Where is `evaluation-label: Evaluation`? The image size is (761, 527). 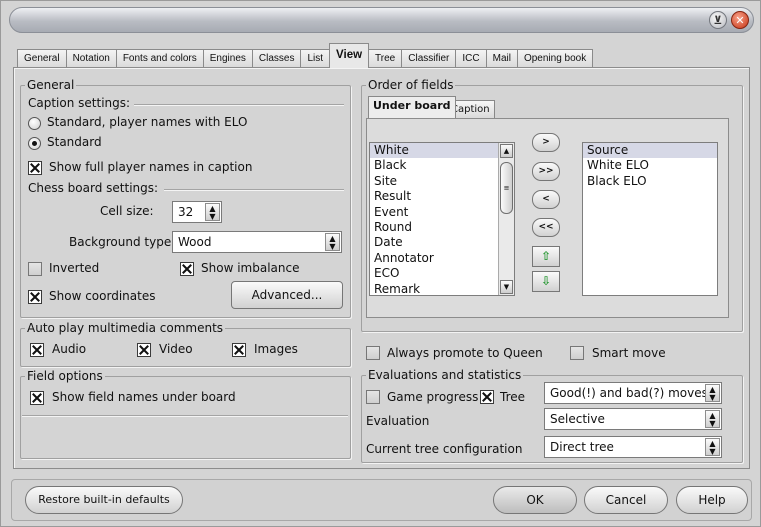
evaluation-label: Evaluation is located at coordinates (398, 421).